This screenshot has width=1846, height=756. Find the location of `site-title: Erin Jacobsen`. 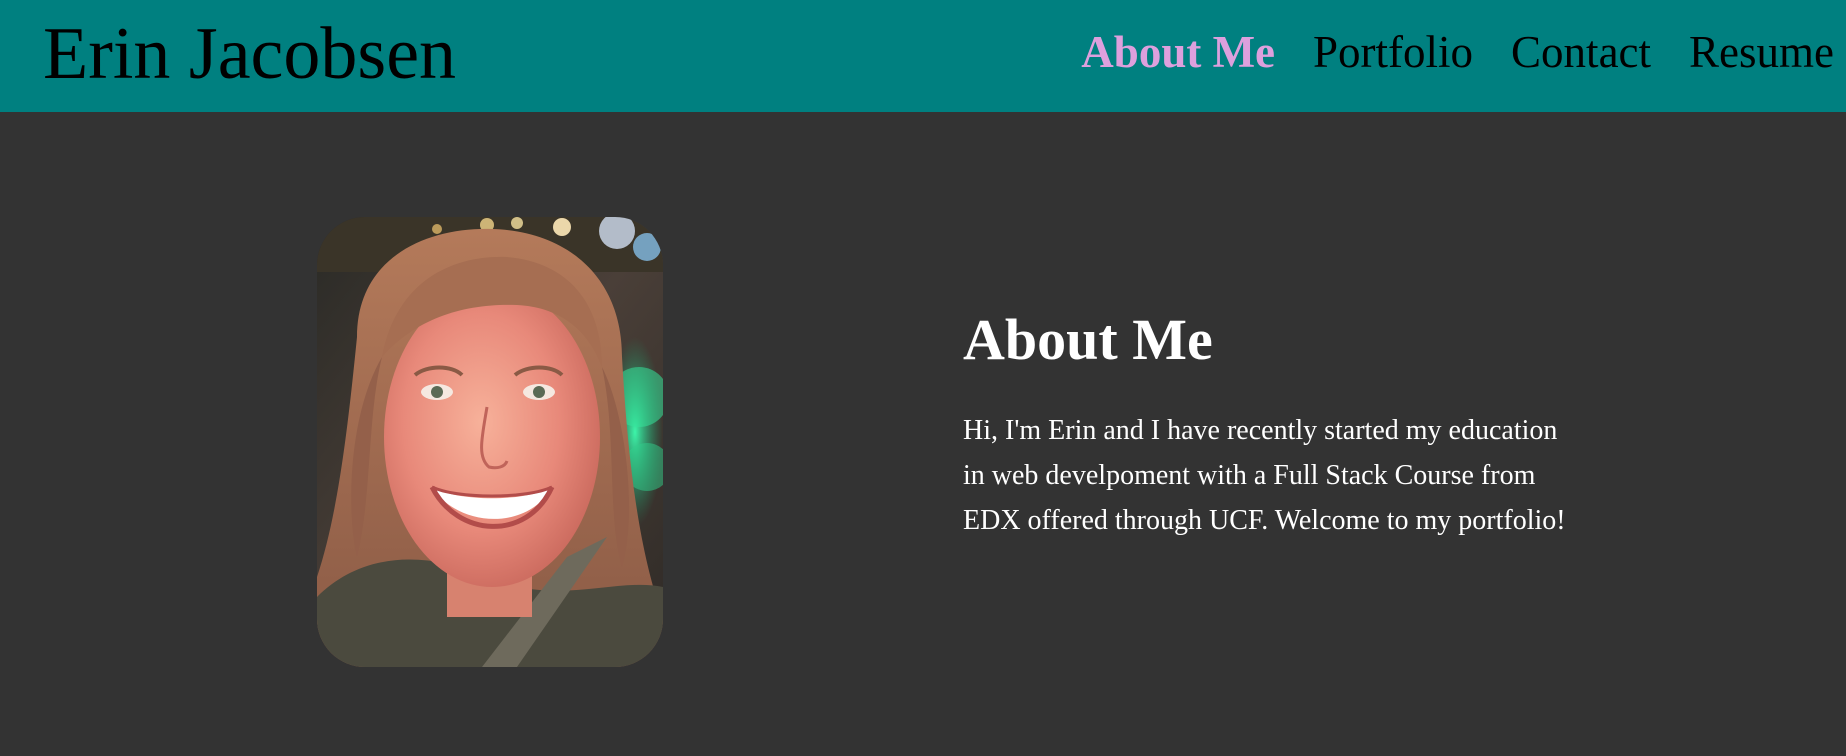

site-title: Erin Jacobsen is located at coordinates (250, 54).